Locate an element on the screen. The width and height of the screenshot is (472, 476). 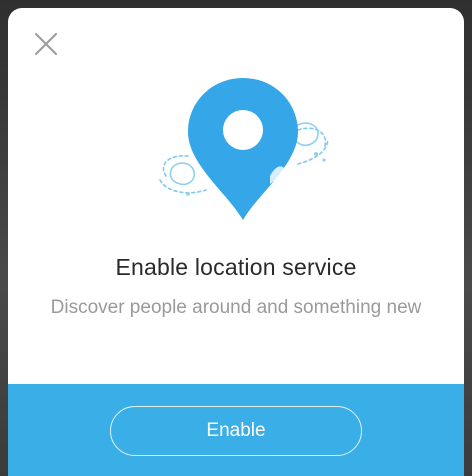
close-button is located at coordinates (46, 44).